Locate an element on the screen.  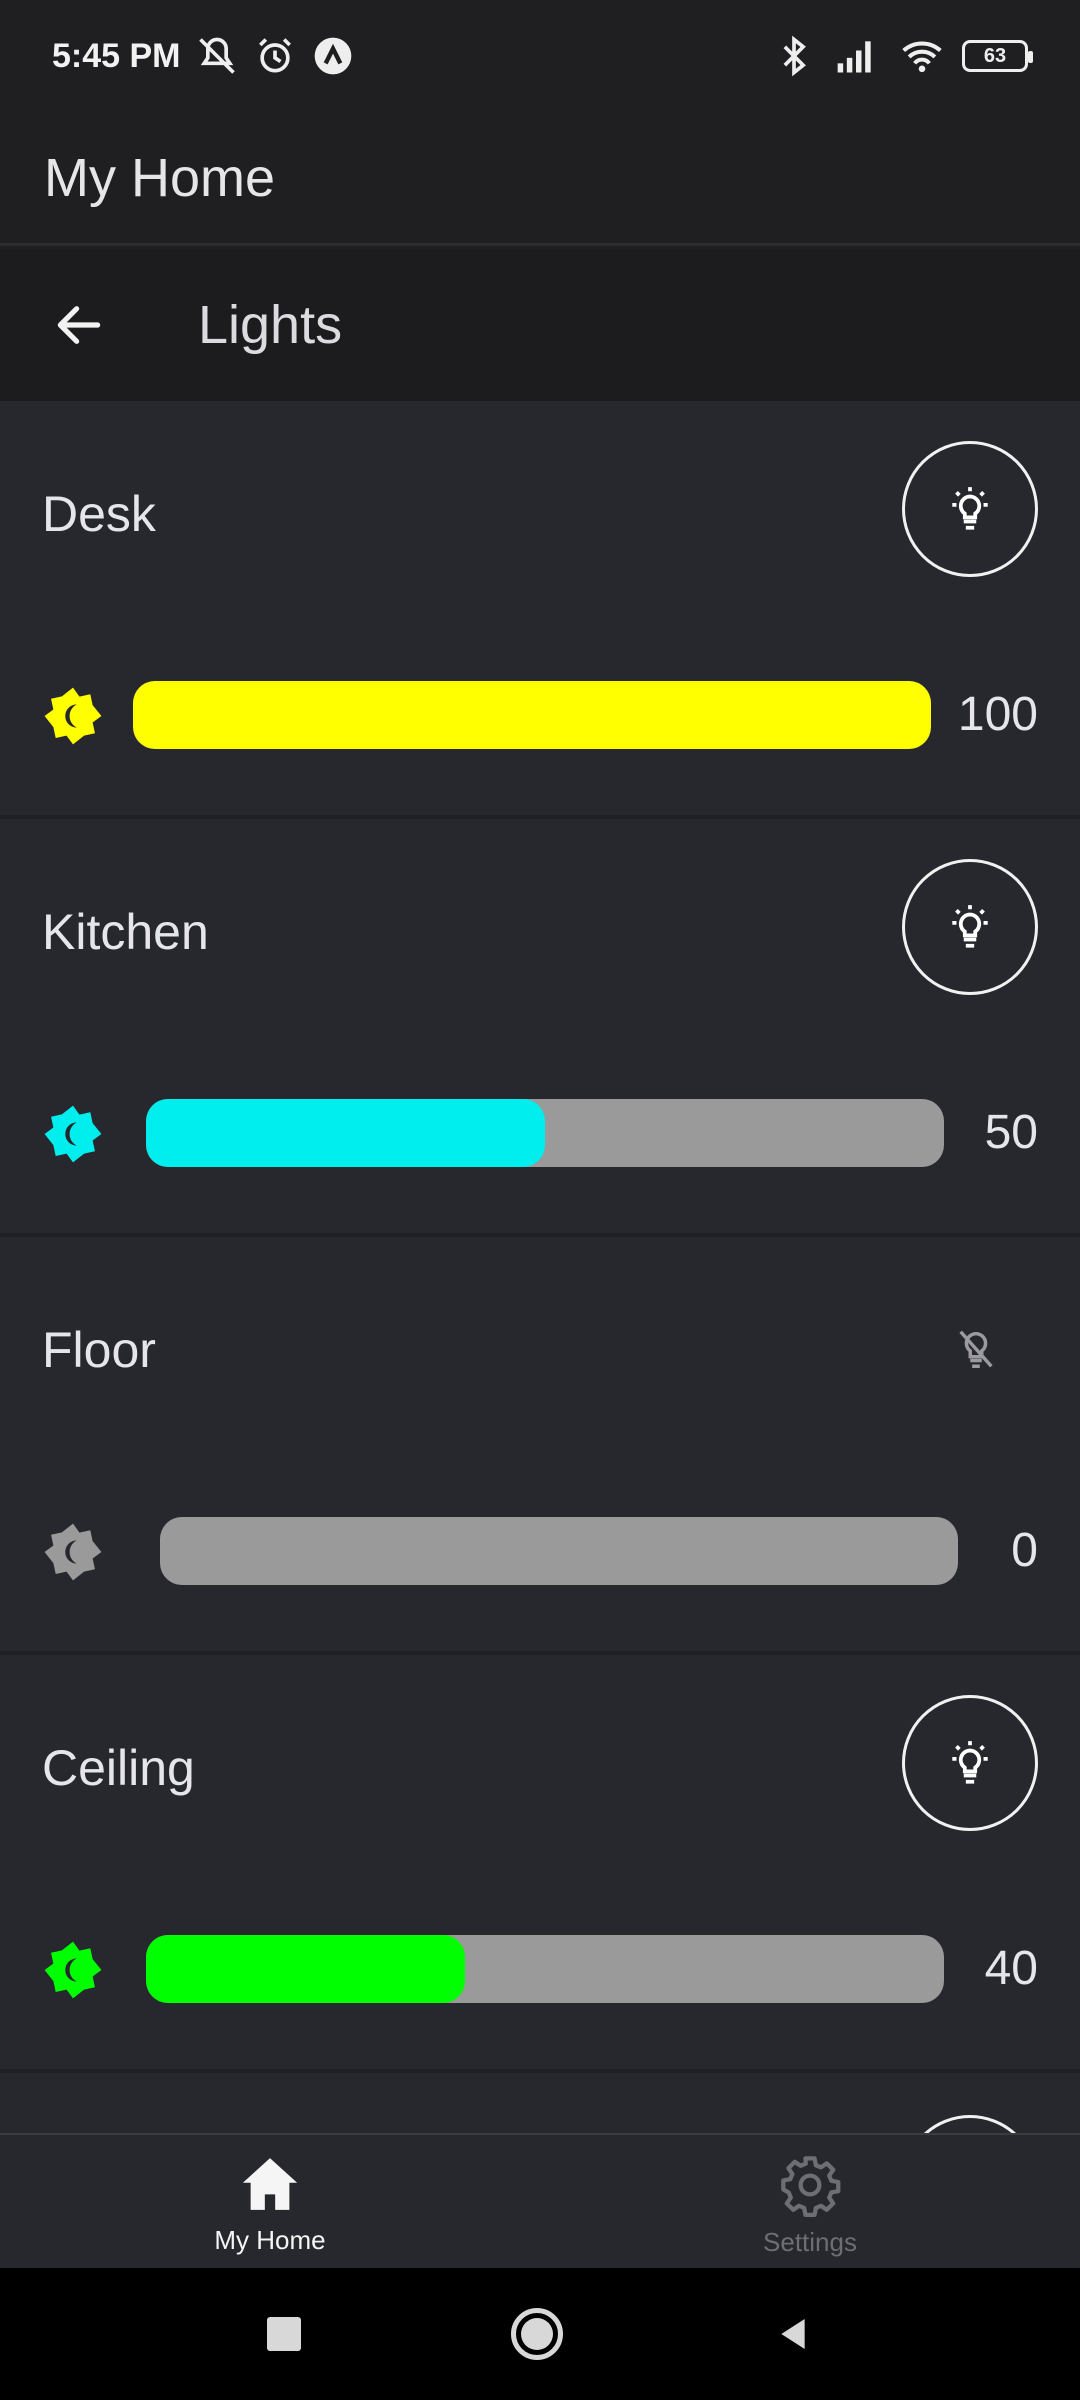
light-name: Floor is located at coordinates (99, 1350).